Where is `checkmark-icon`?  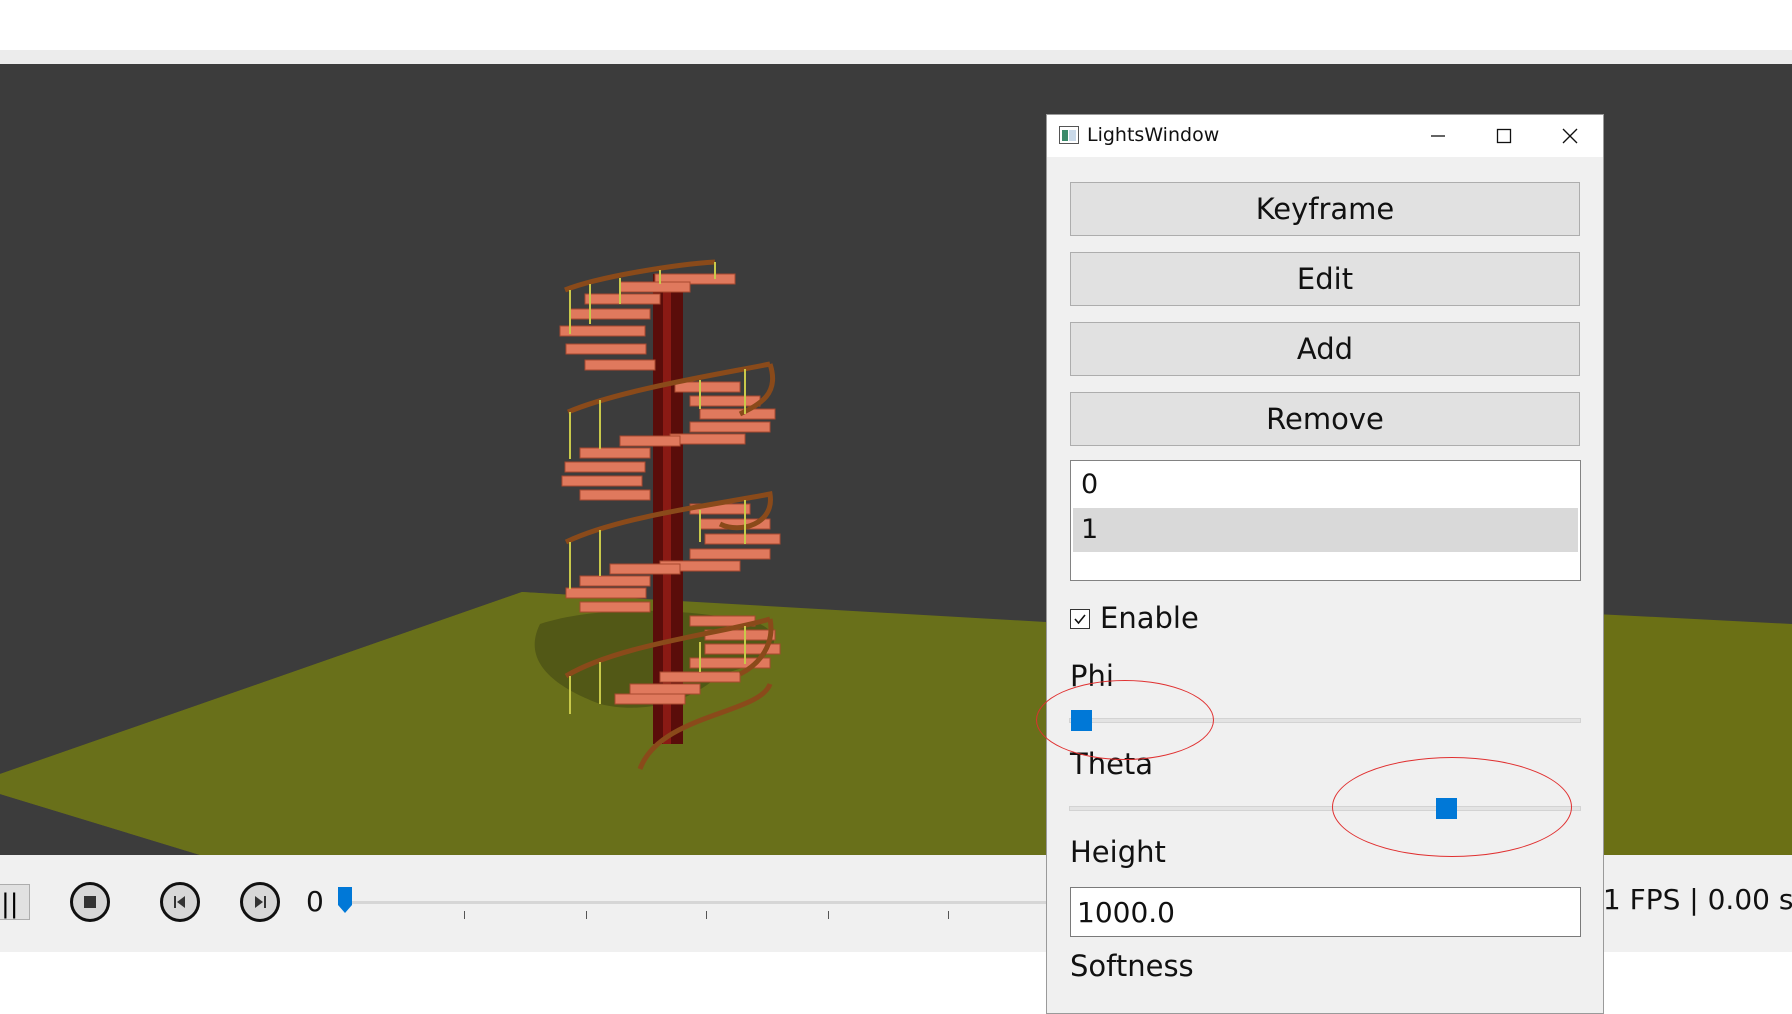 checkmark-icon is located at coordinates (1080, 619).